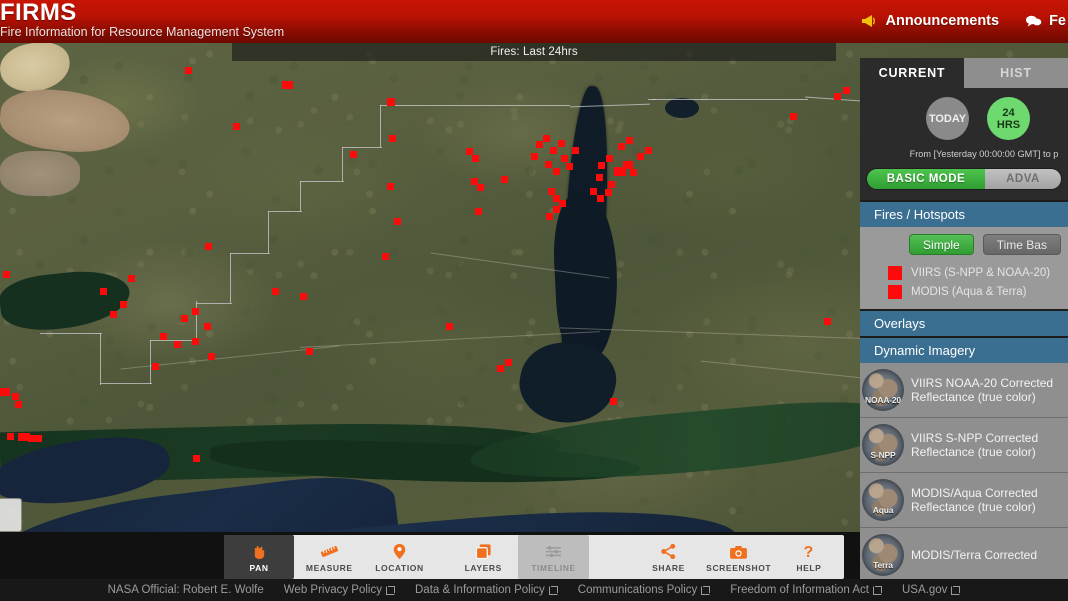 The height and width of the screenshot is (601, 1068). What do you see at coordinates (926, 179) in the screenshot?
I see `basic-mode-button: BASIC MODE` at bounding box center [926, 179].